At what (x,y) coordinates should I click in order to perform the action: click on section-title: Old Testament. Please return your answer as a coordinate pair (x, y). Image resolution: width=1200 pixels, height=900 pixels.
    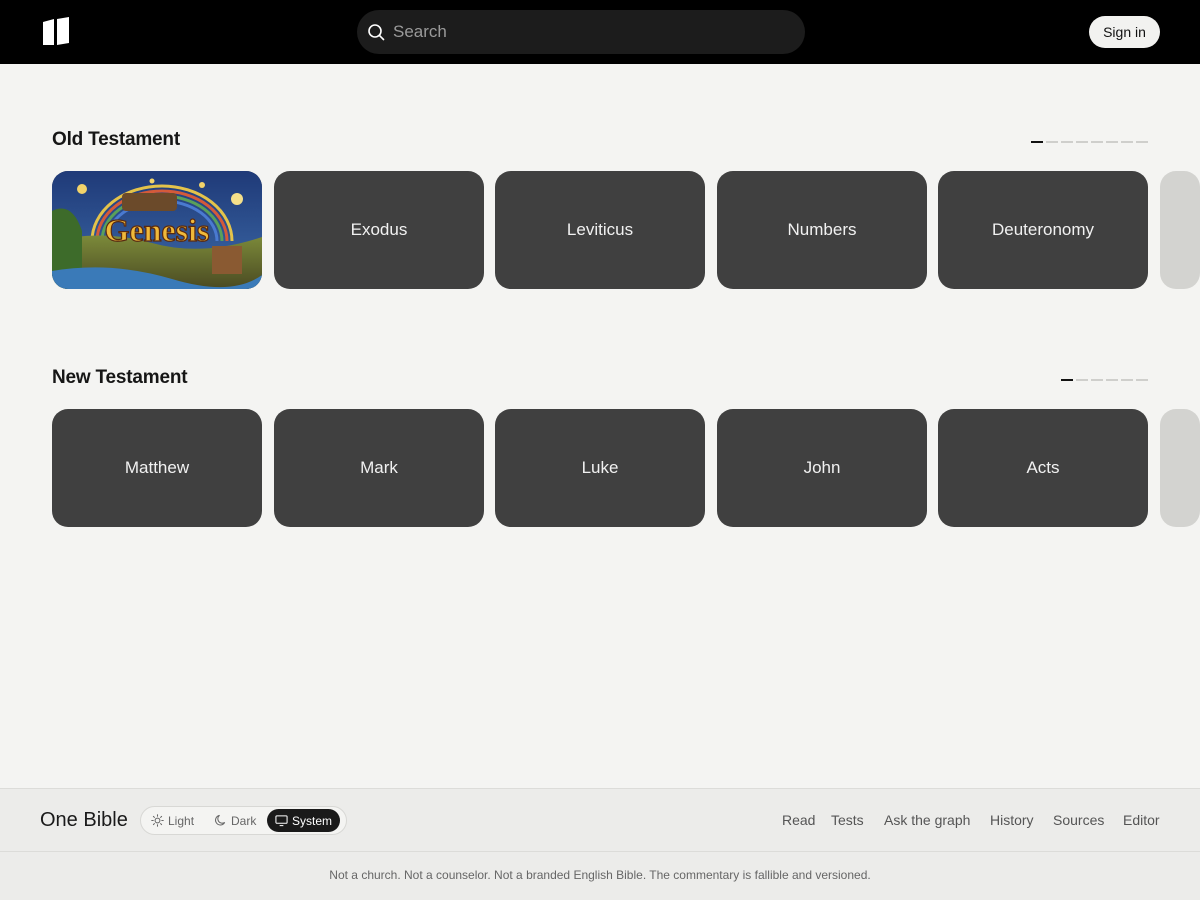
    Looking at the image, I should click on (116, 139).